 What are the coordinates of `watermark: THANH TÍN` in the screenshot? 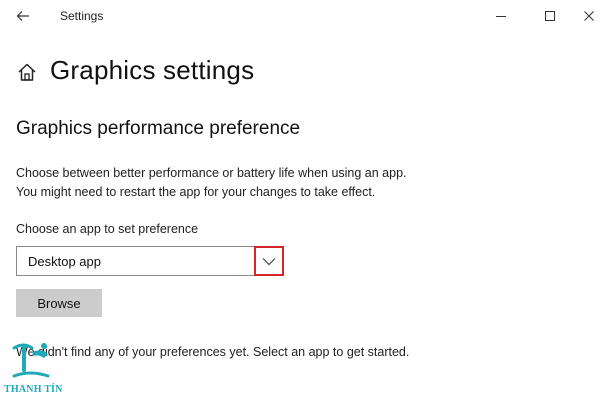 It's located at (35, 369).